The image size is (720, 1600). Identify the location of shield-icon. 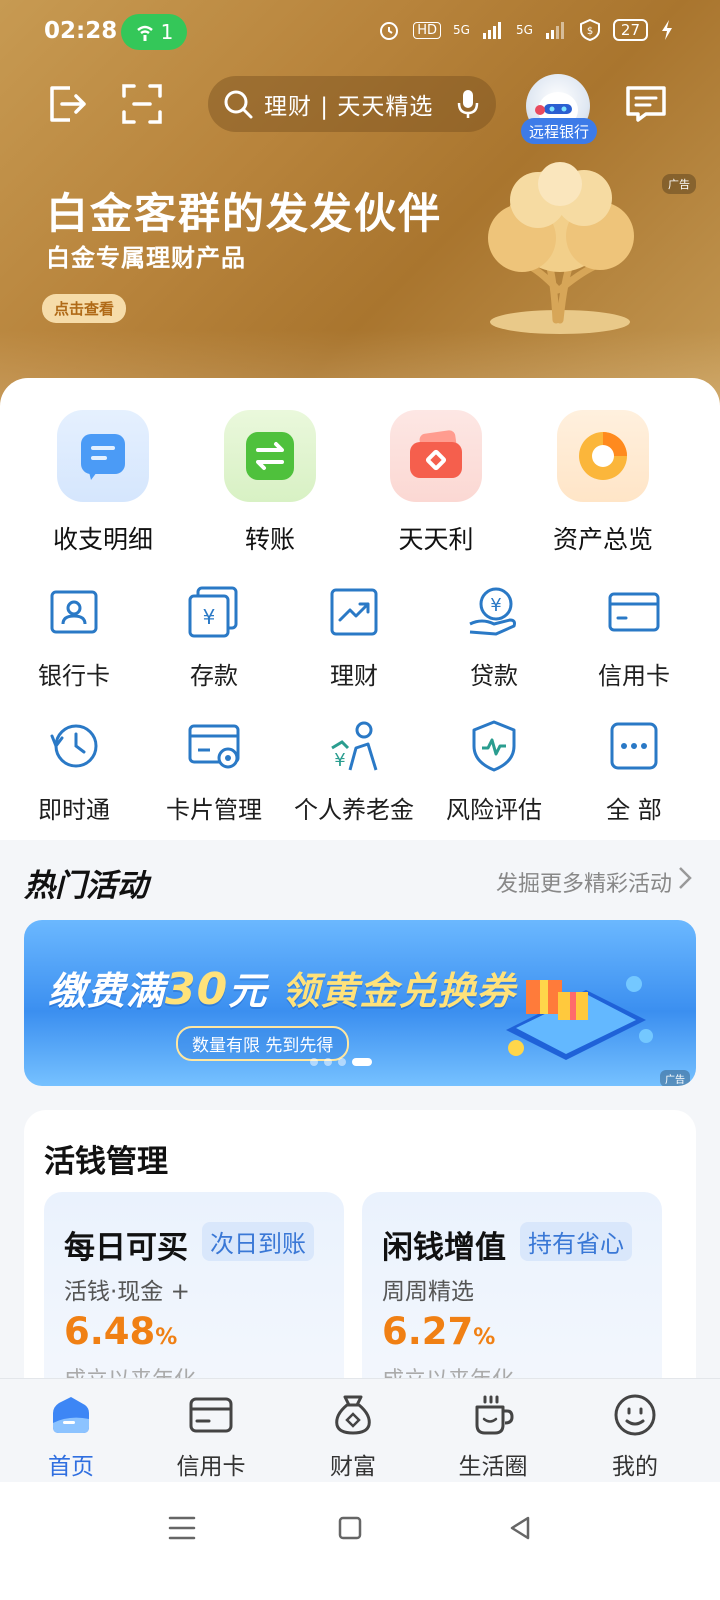
(494, 746).